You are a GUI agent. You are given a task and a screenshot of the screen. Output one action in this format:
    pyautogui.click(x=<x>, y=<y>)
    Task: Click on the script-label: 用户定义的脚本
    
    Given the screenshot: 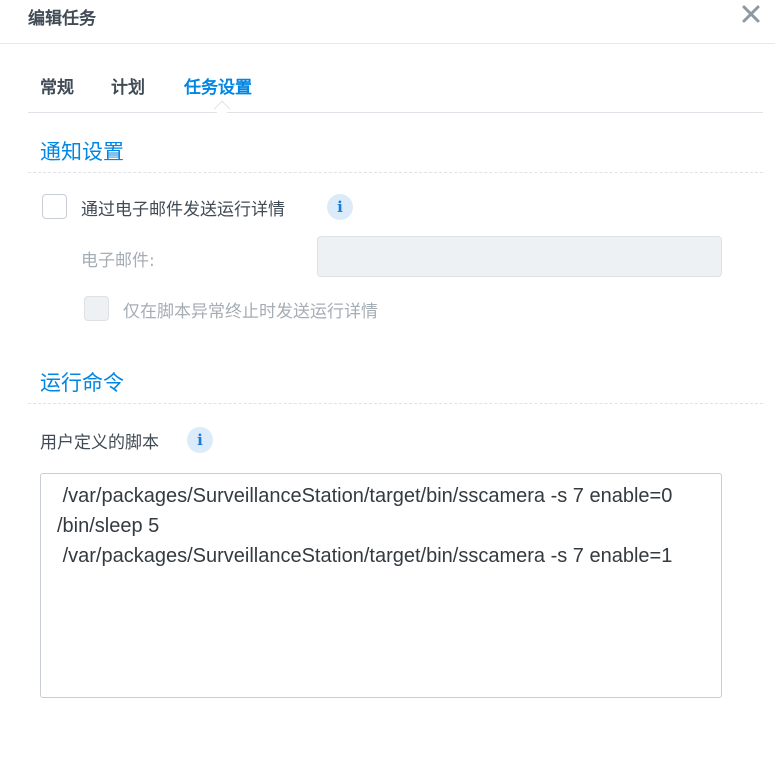 What is the action you would take?
    pyautogui.click(x=99, y=443)
    